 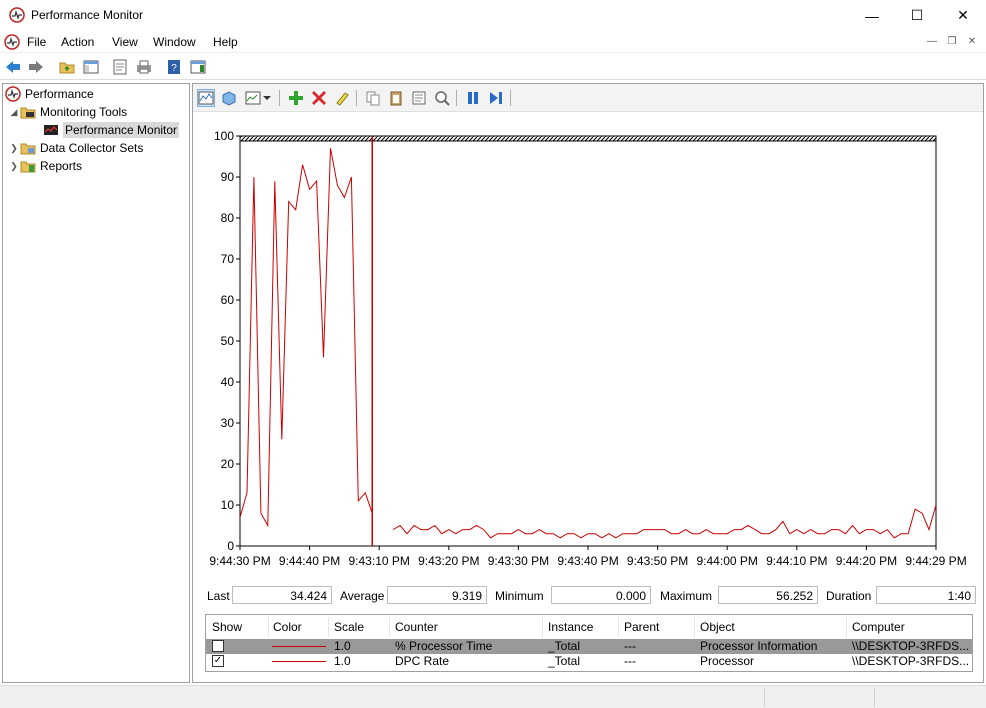 What do you see at coordinates (228, 218) in the screenshot?
I see `y-tick-label: 80` at bounding box center [228, 218].